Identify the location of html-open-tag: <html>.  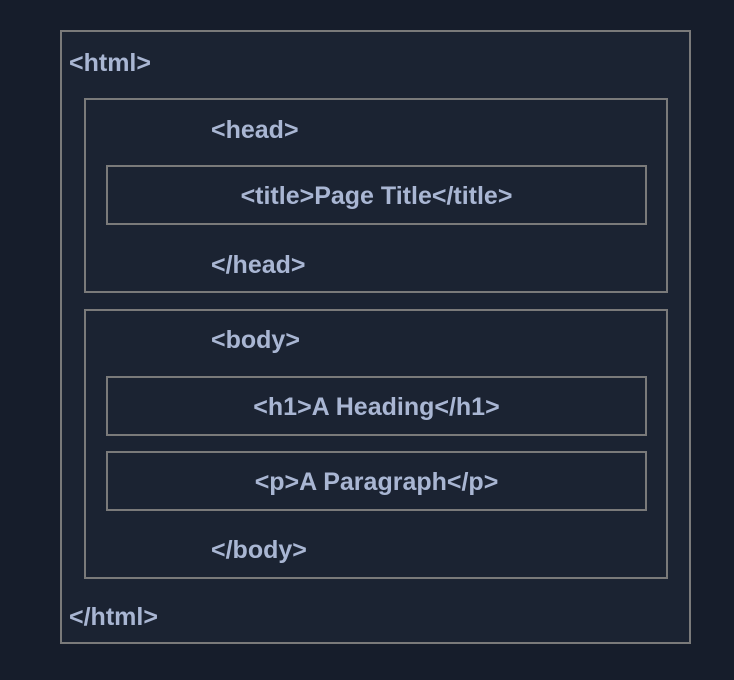
(110, 63).